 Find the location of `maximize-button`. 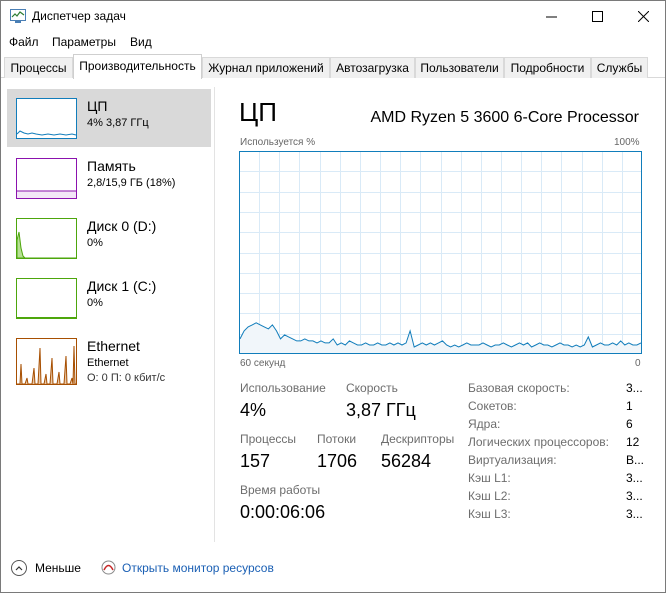

maximize-button is located at coordinates (597, 16).